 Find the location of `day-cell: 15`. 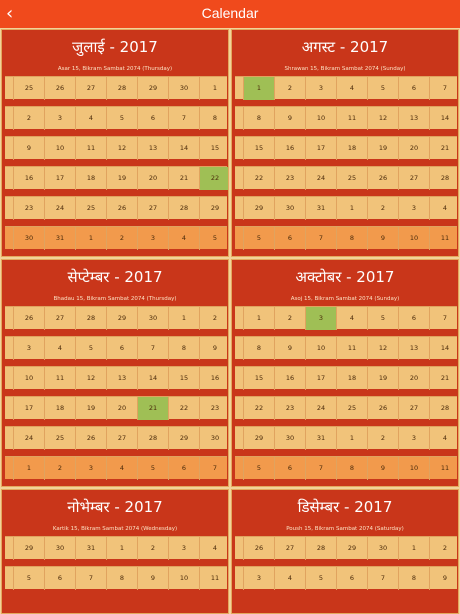

day-cell: 15 is located at coordinates (183, 378).